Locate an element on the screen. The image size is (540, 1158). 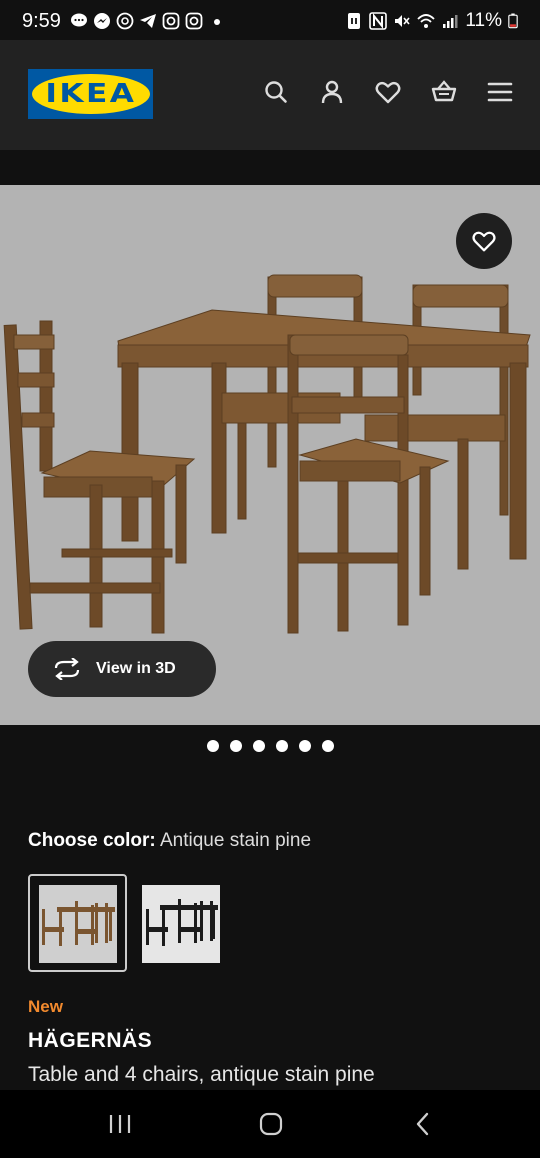
logo-text: IKEA is located at coordinates (90, 94).